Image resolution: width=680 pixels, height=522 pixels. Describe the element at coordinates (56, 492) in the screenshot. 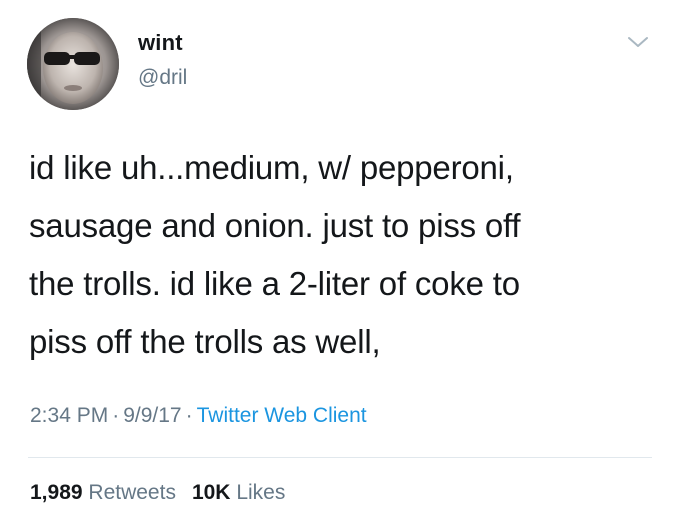

I see `retweets-count: 1,989` at that location.